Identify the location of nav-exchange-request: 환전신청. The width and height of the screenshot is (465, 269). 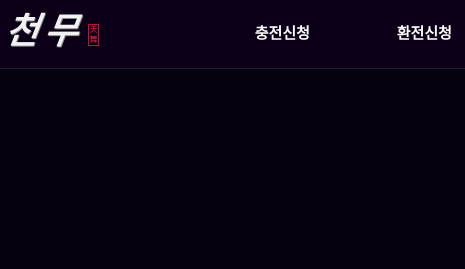
(424, 32).